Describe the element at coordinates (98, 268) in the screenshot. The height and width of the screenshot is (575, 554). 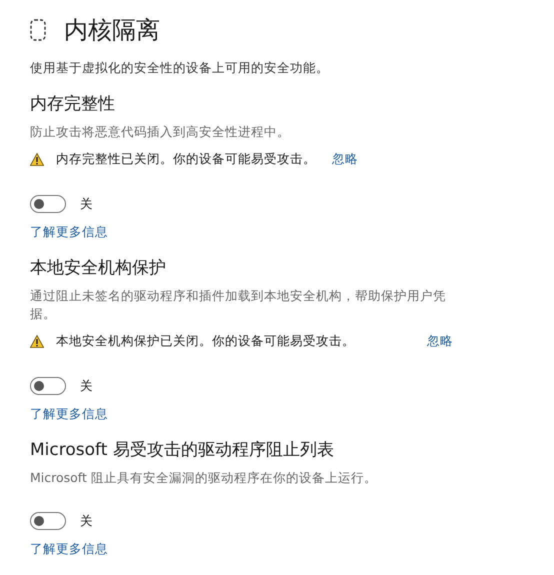
I see `section-heading: 本地安全机构保护` at that location.